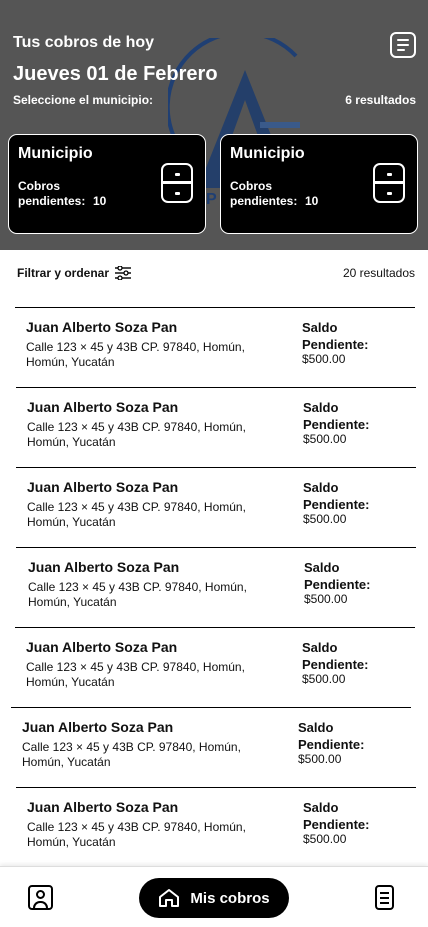 Image resolution: width=428 pixels, height=927 pixels. I want to click on mis-cobros-label: Mis cobros, so click(230, 898).